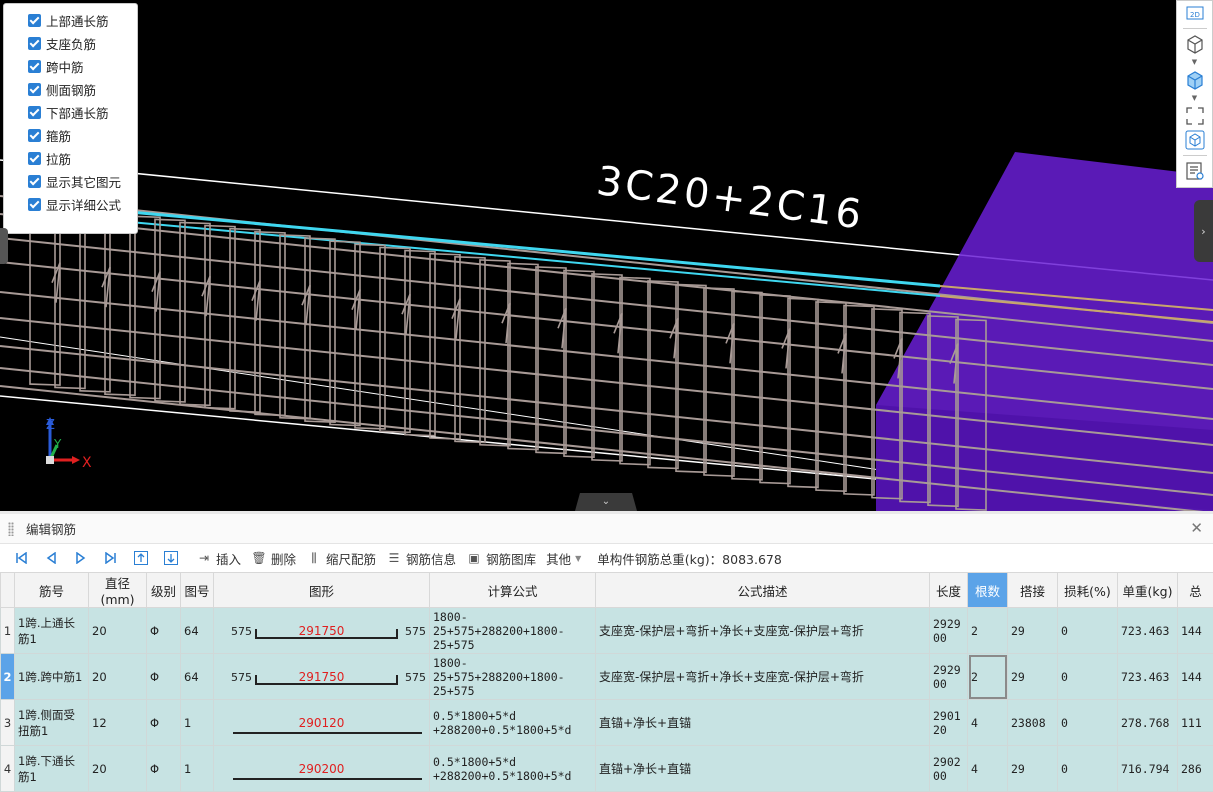  Describe the element at coordinates (164, 590) in the screenshot. I see `column-header: 级别` at that location.